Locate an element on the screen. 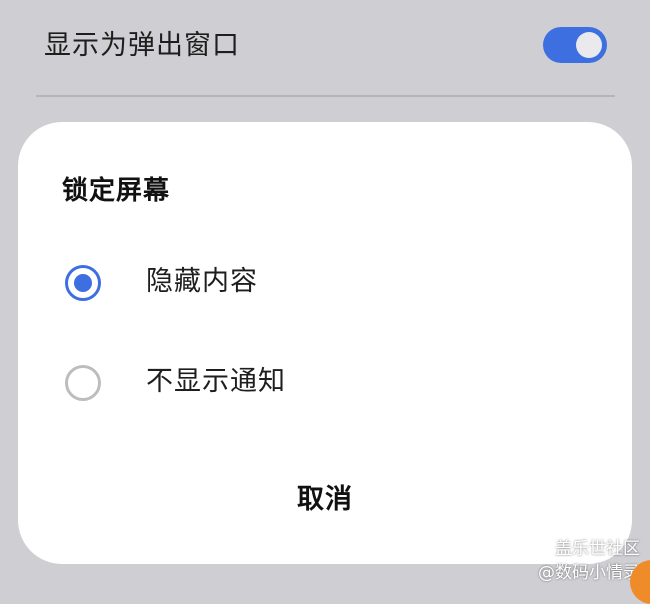  toggle-knob is located at coordinates (589, 45).